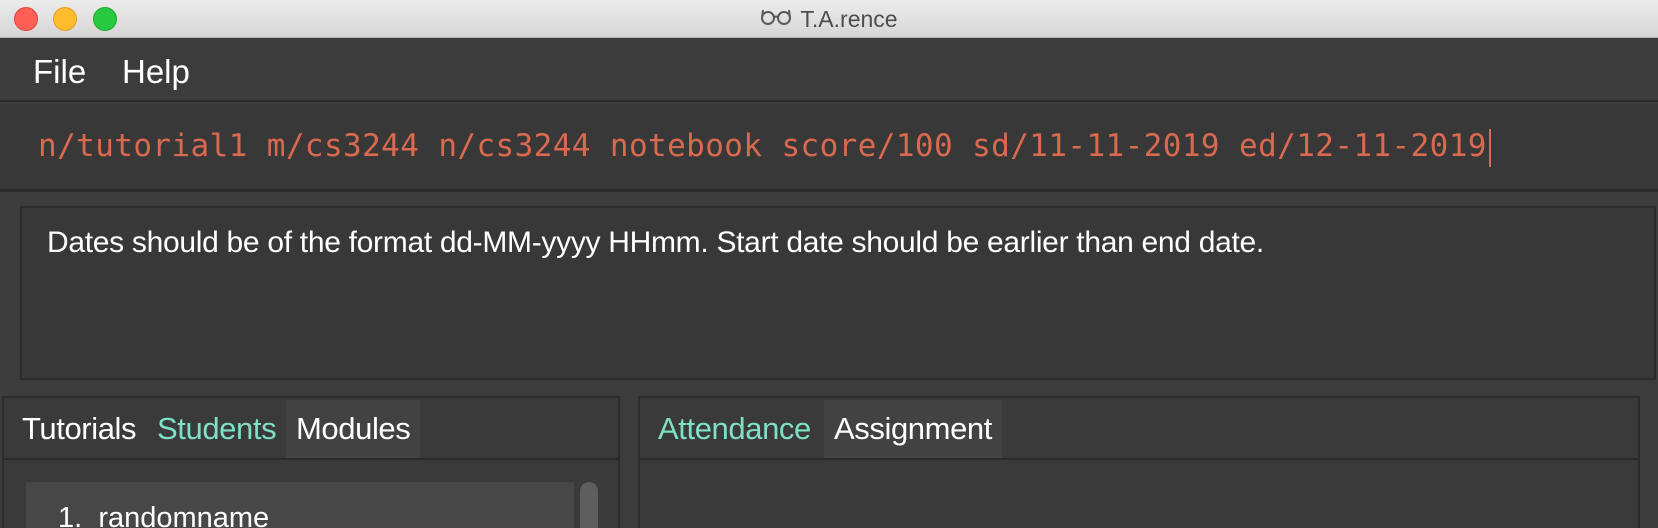 The image size is (1658, 528). I want to click on left-tab-bar: Tutorials Students Modules, so click(311, 429).